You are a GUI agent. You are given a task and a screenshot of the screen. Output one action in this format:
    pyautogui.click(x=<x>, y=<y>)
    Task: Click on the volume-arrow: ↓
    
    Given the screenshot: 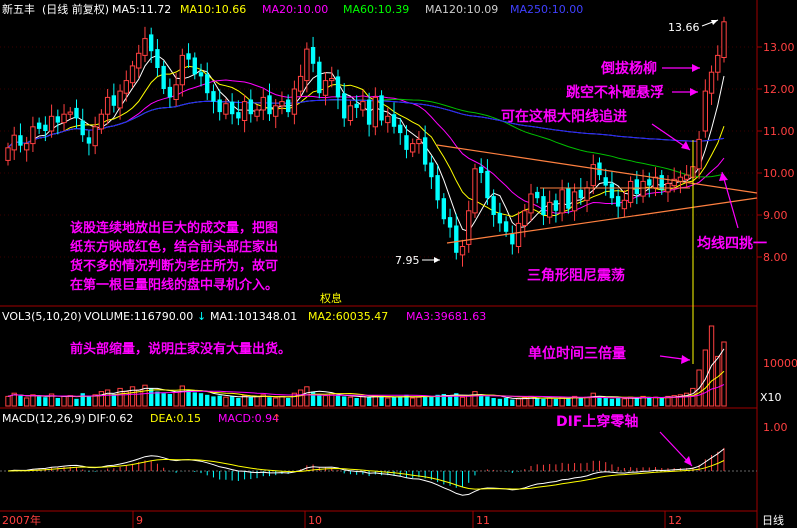 What is the action you would take?
    pyautogui.click(x=201, y=316)
    